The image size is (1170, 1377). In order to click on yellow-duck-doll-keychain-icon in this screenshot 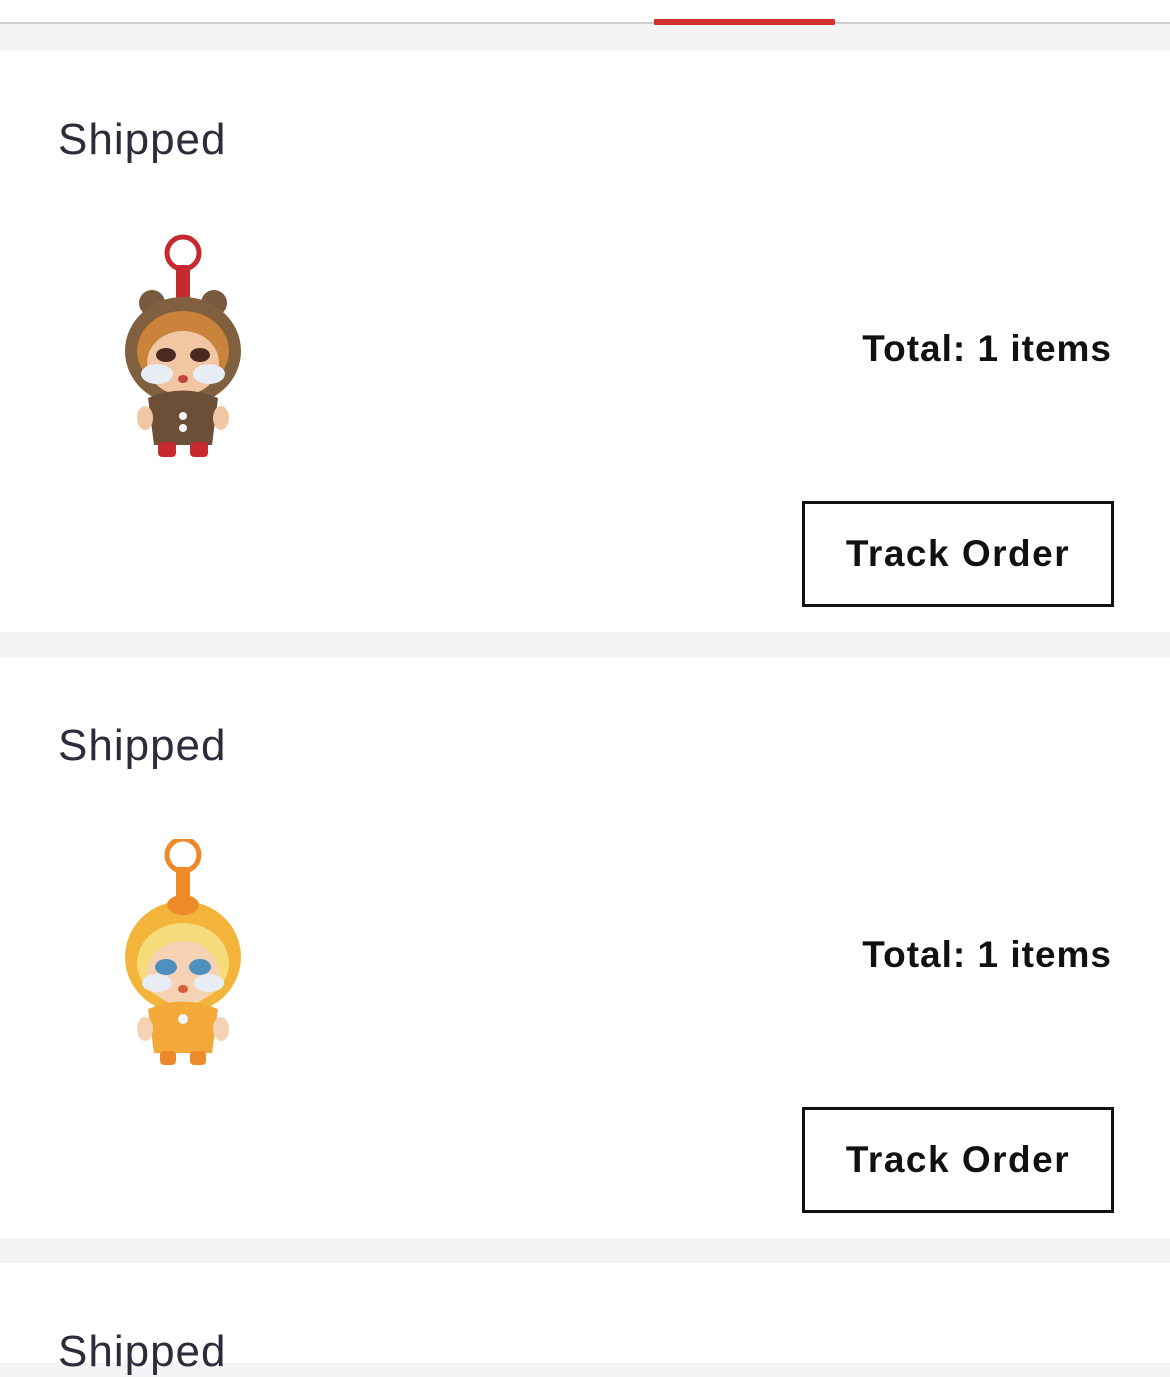, I will do `click(183, 956)`.